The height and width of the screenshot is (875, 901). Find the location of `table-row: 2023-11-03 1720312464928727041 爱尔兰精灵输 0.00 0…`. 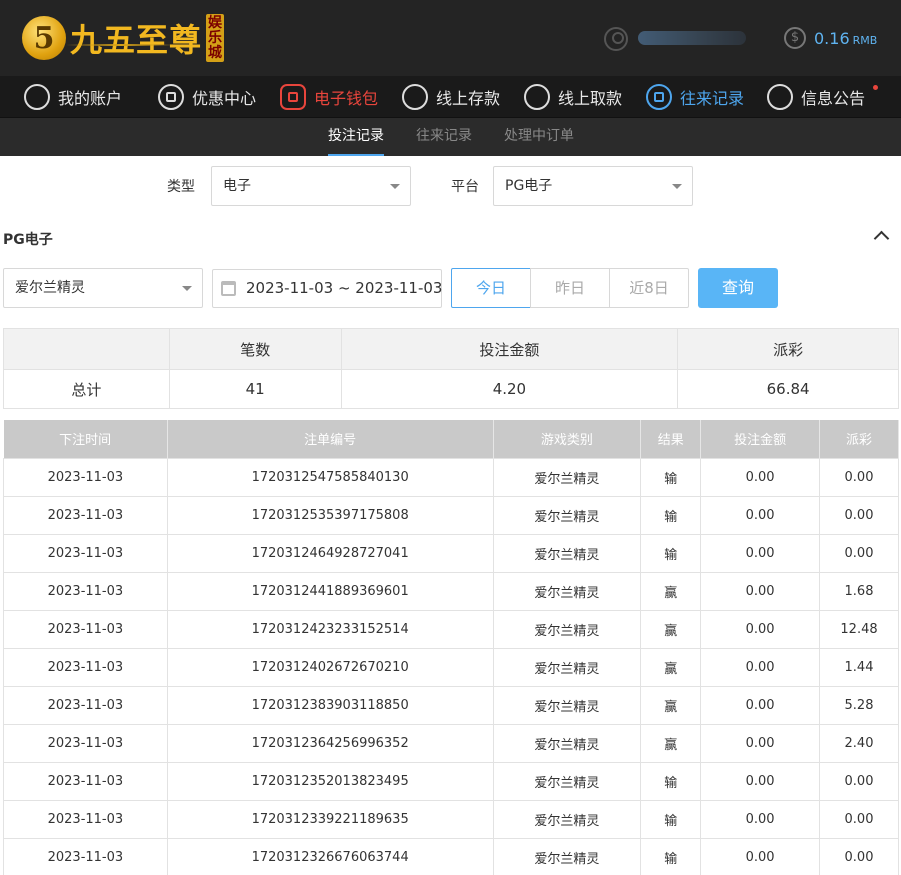

table-row: 2023-11-03 1720312464928727041 爱尔兰精灵输 0.00 0… is located at coordinates (451, 553).